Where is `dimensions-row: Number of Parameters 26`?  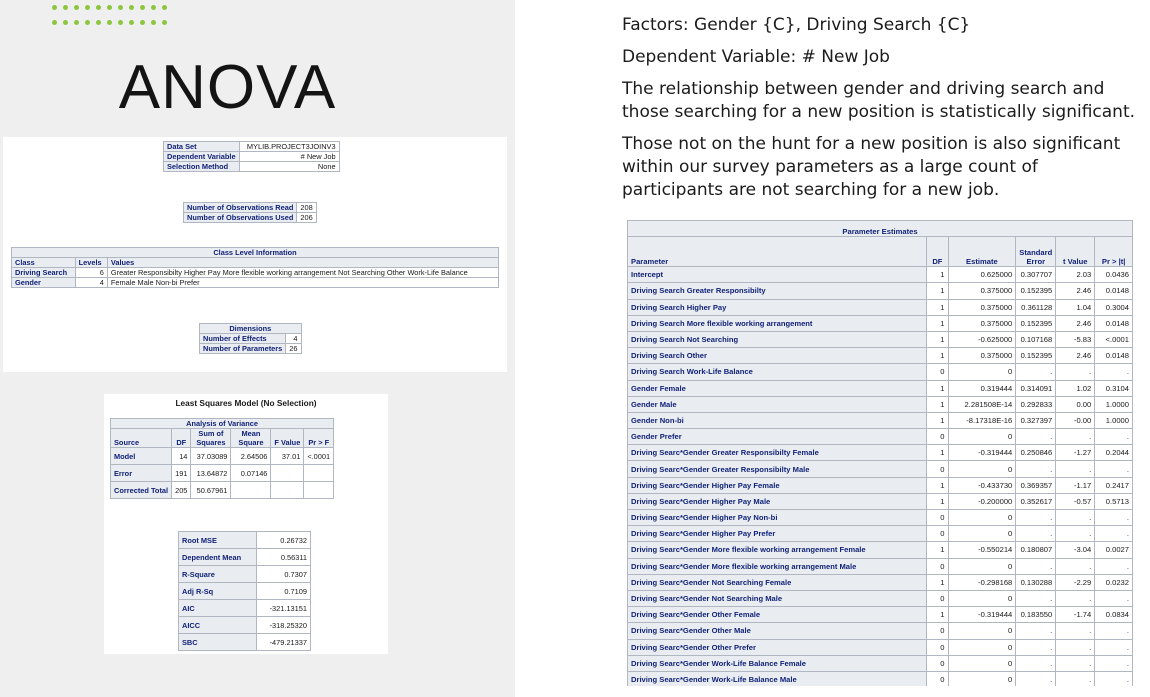 dimensions-row: Number of Parameters 26 is located at coordinates (250, 348).